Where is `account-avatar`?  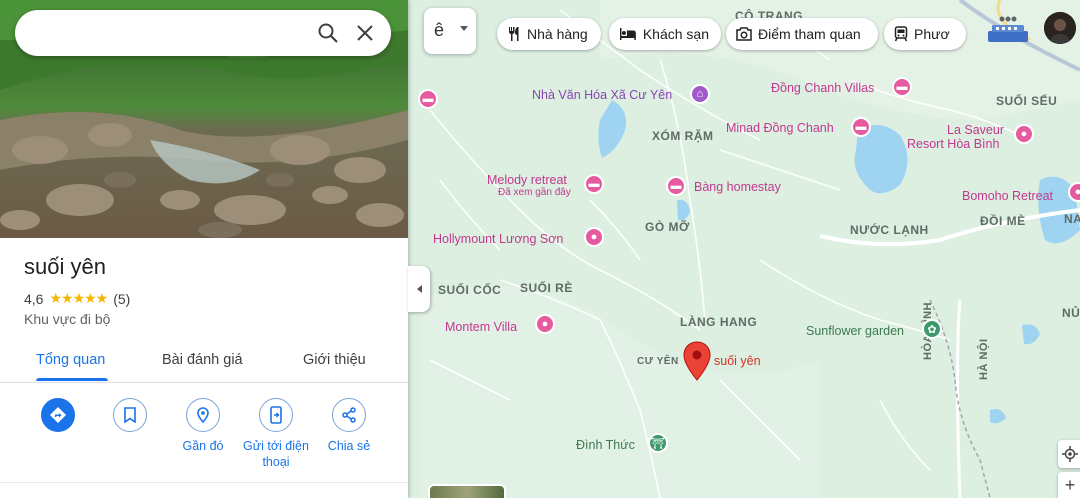
account-avatar is located at coordinates (1060, 28).